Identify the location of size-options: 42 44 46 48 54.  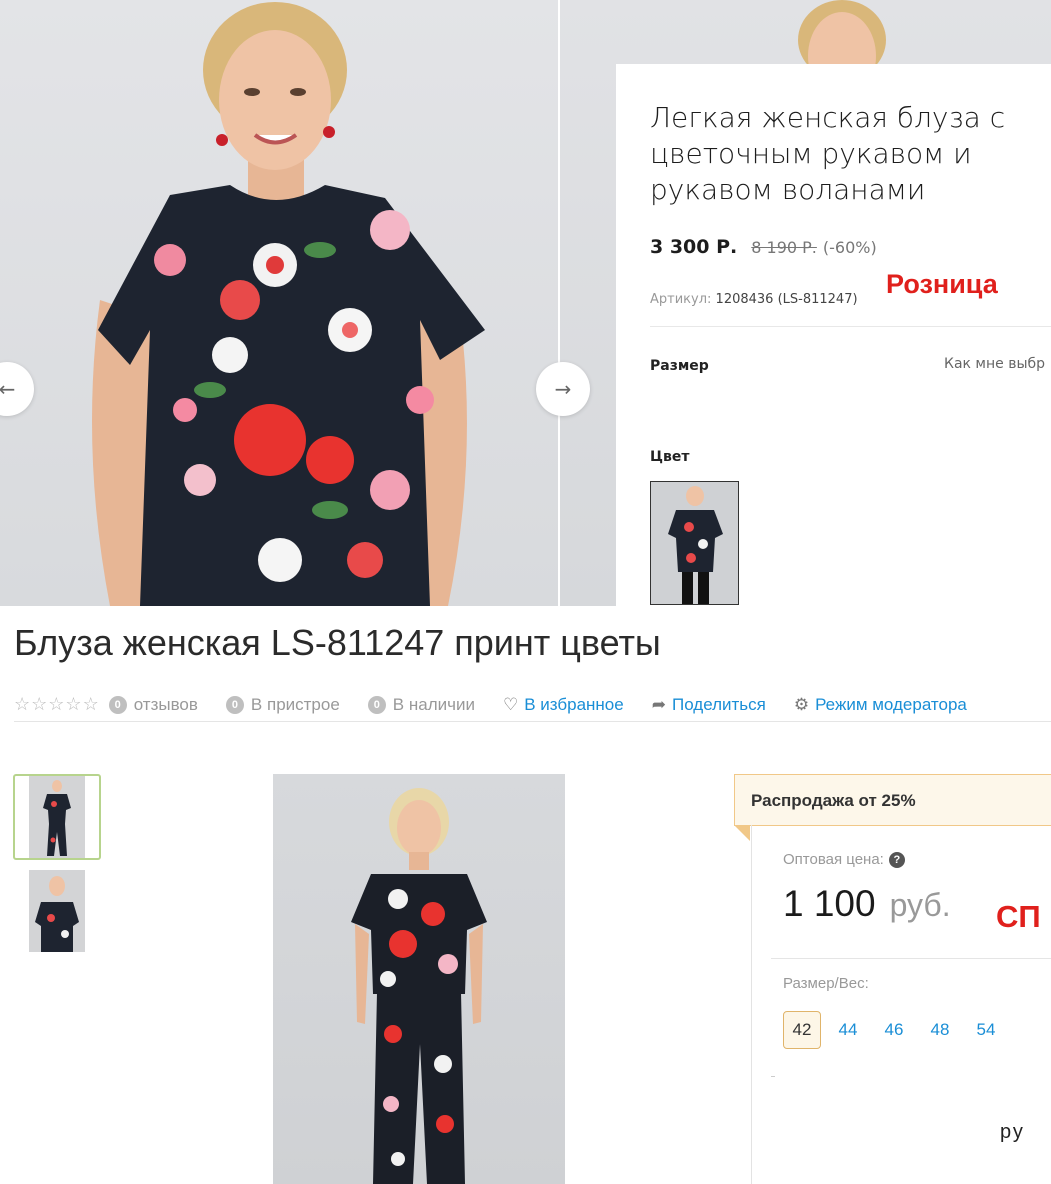
(894, 1030).